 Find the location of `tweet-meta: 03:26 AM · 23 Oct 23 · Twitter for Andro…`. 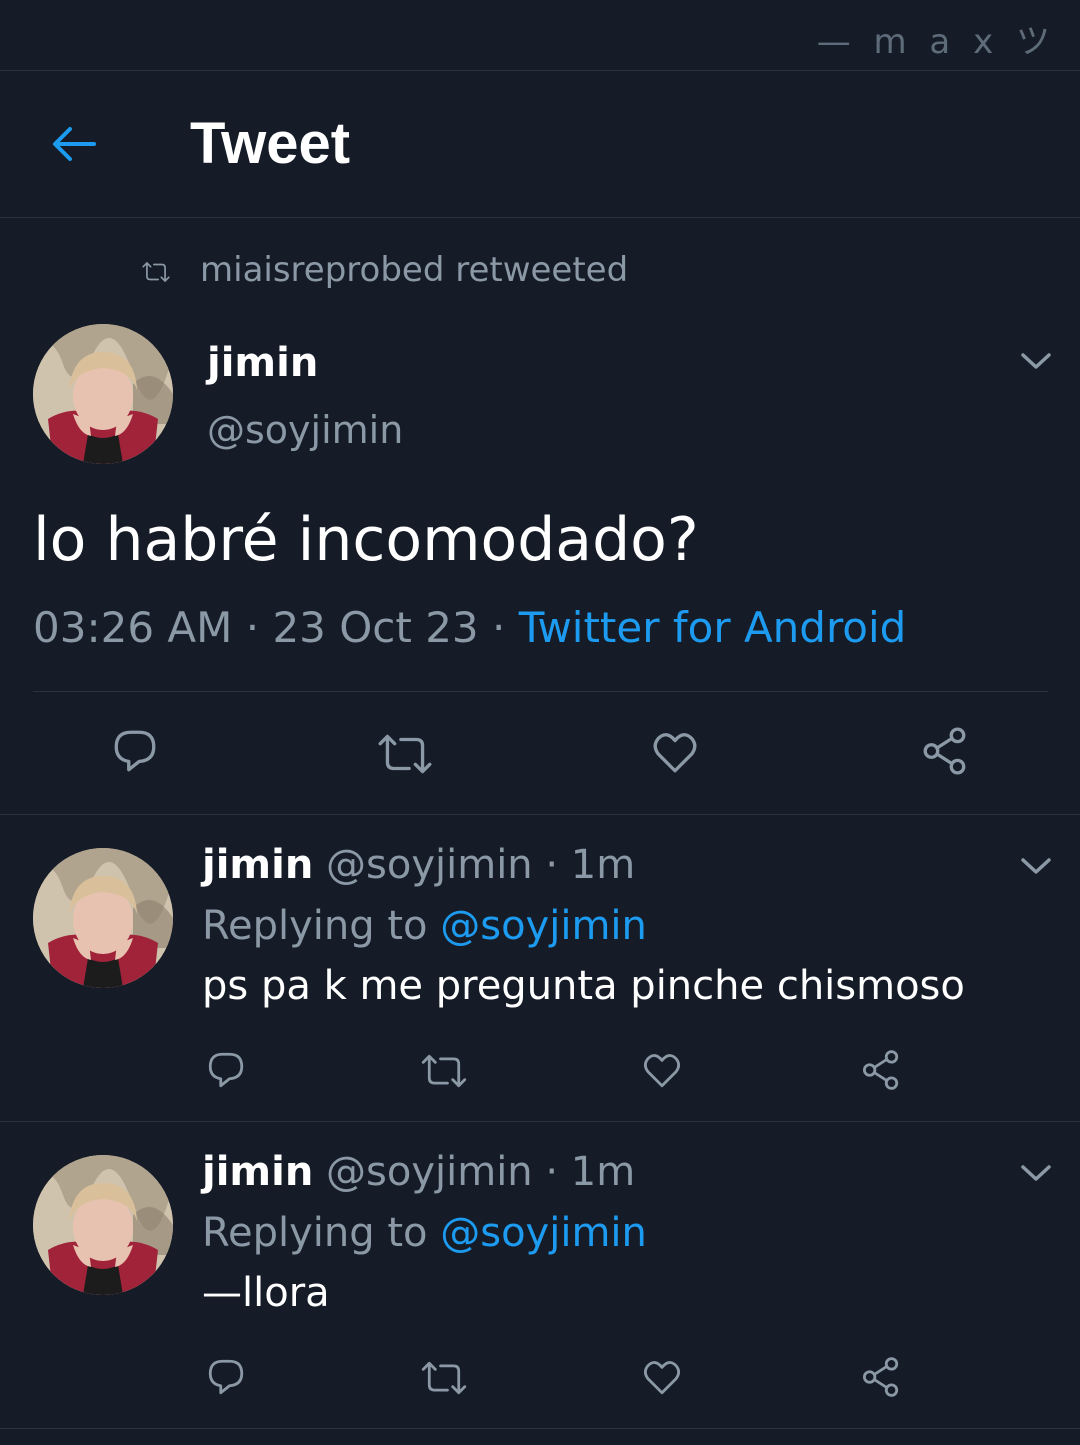

tweet-meta: 03:26 AM · 23 Oct 23 · Twitter for Andro… is located at coordinates (469, 627).